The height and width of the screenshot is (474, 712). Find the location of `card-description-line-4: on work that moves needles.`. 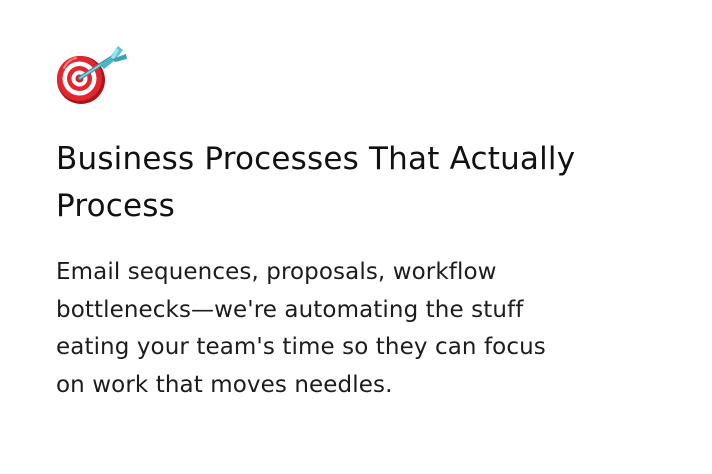

card-description-line-4: on work that moves needles. is located at coordinates (224, 384).